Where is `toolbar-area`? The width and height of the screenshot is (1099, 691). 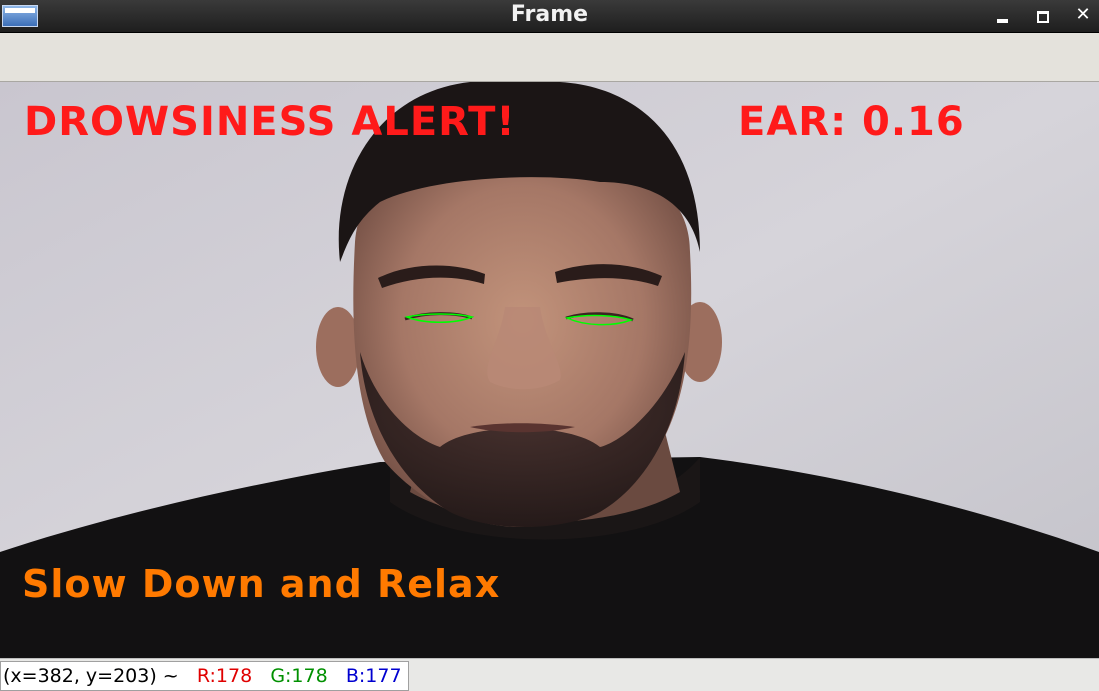
toolbar-area is located at coordinates (549, 57).